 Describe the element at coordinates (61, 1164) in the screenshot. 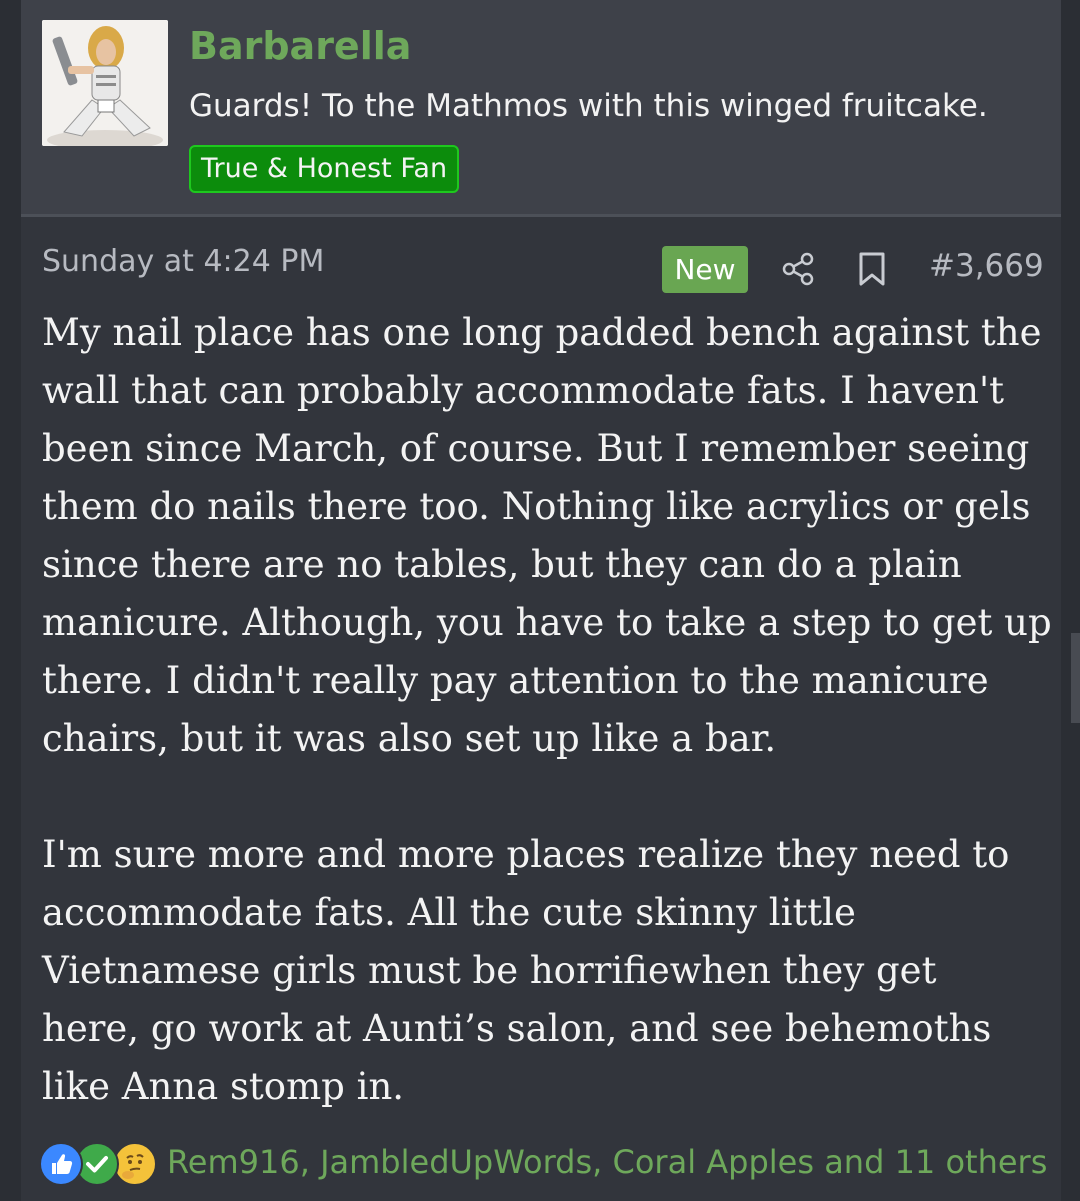

I see `like-icon` at that location.